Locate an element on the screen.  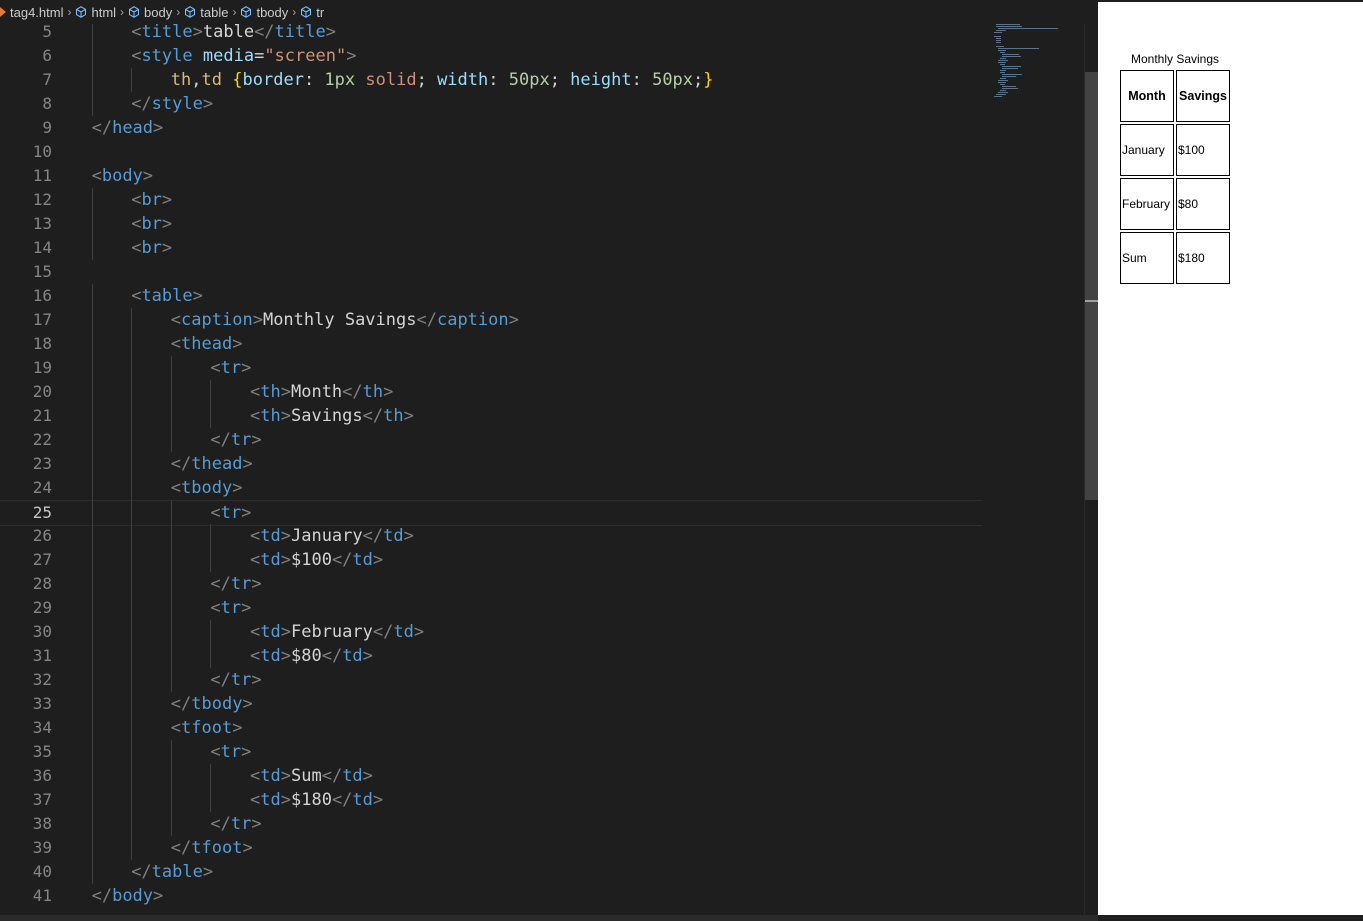
code-token: Monthly Savings is located at coordinates (339, 320).